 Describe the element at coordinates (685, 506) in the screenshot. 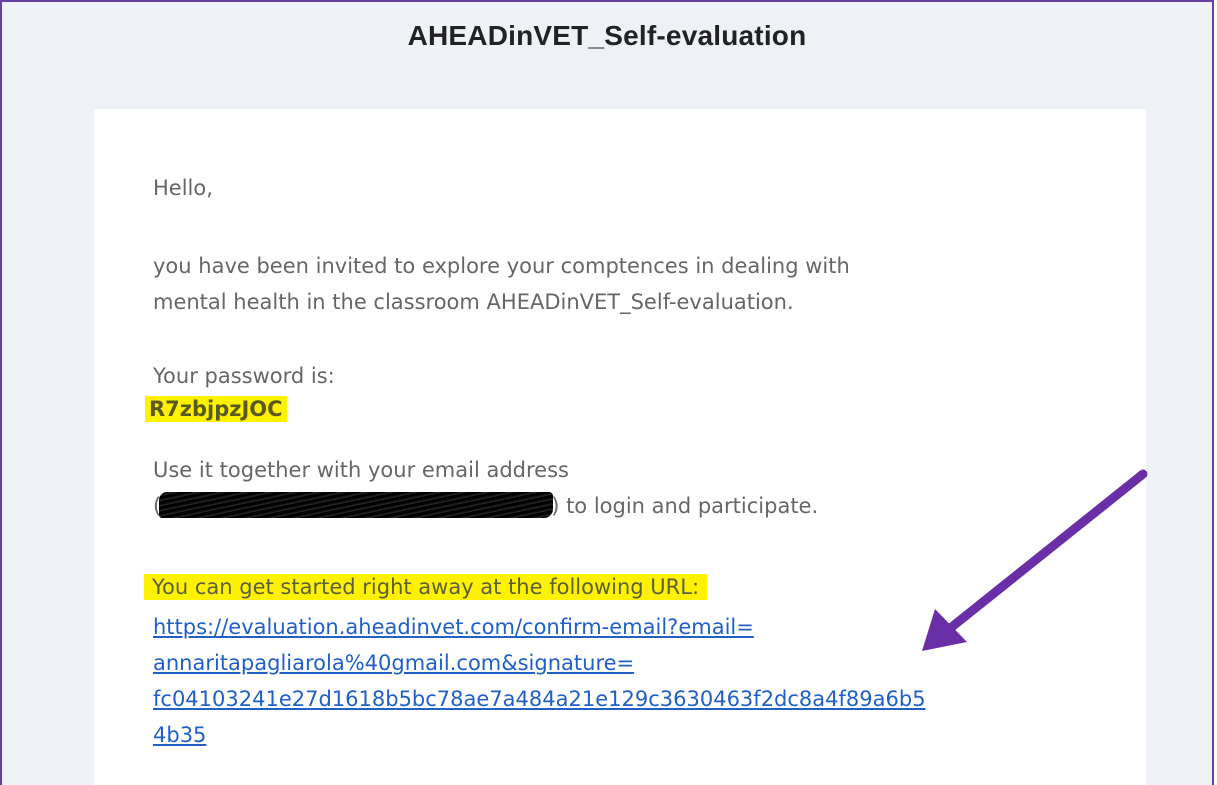

I see `email-close-text: ) to login and participate.` at that location.